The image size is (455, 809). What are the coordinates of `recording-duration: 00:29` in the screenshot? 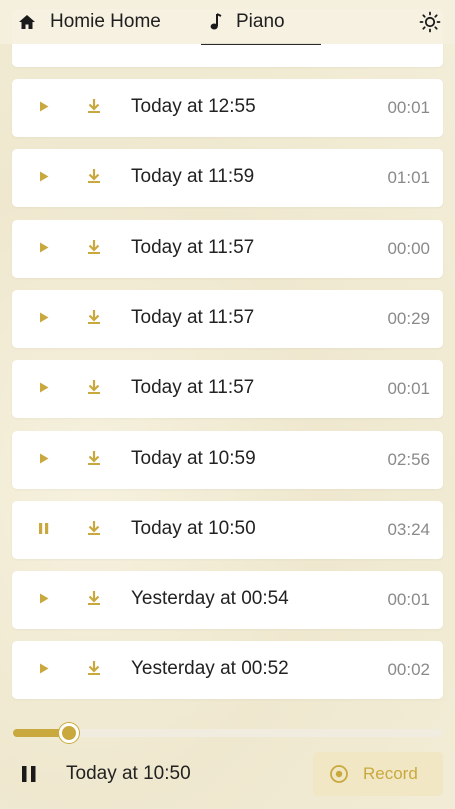 It's located at (408, 318).